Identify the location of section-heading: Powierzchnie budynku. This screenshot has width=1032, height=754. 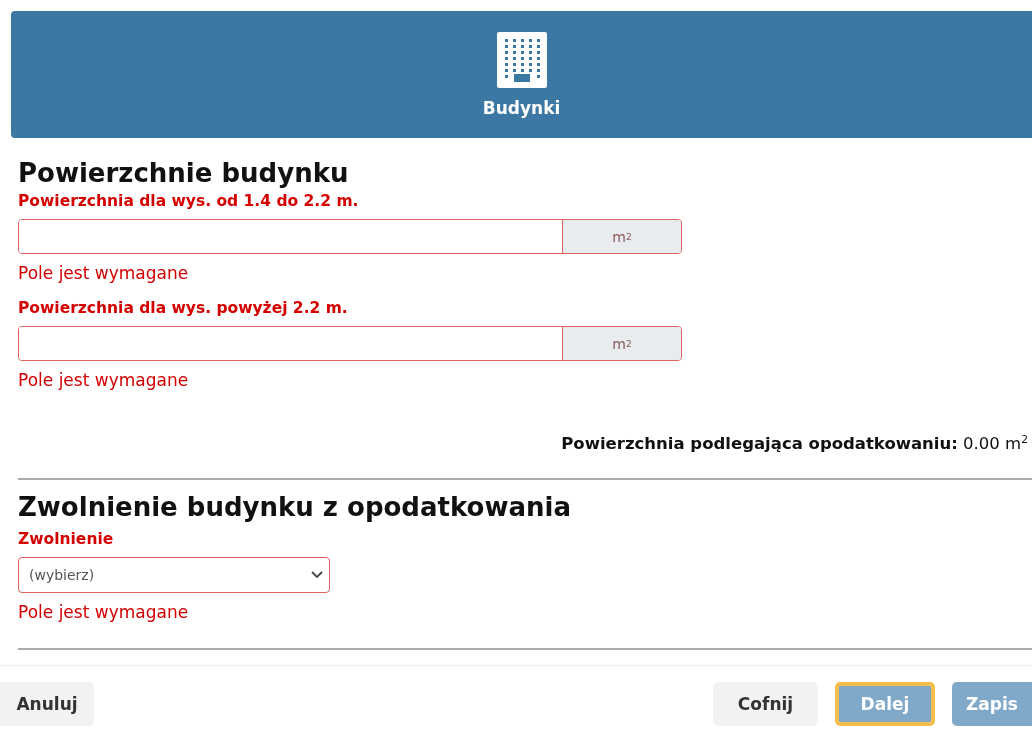
(184, 173).